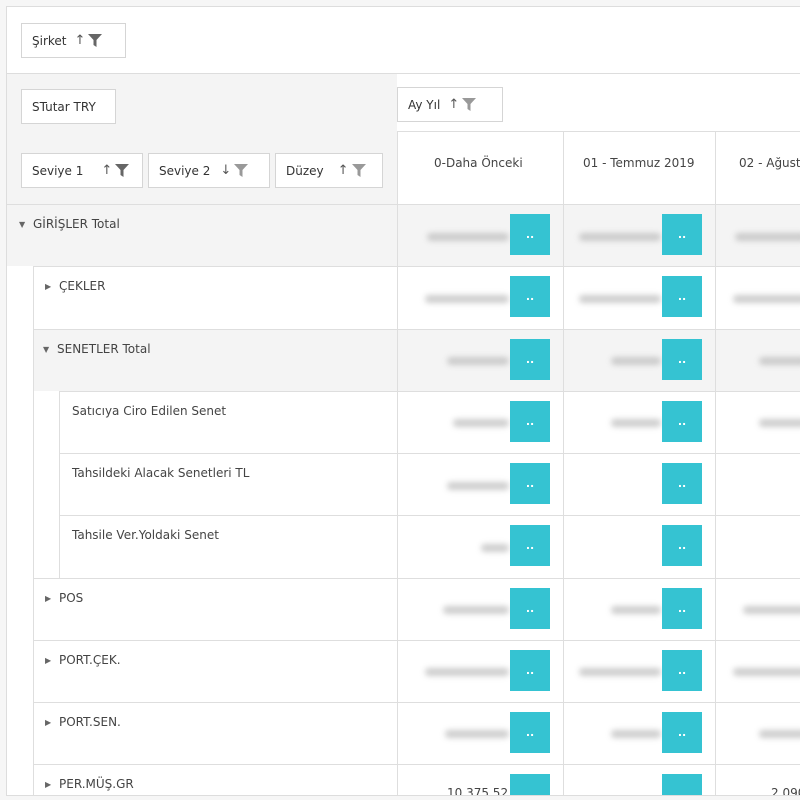 Image resolution: width=800 pixels, height=800 pixels. I want to click on row-label: PORT.ÇEK., so click(90, 660).